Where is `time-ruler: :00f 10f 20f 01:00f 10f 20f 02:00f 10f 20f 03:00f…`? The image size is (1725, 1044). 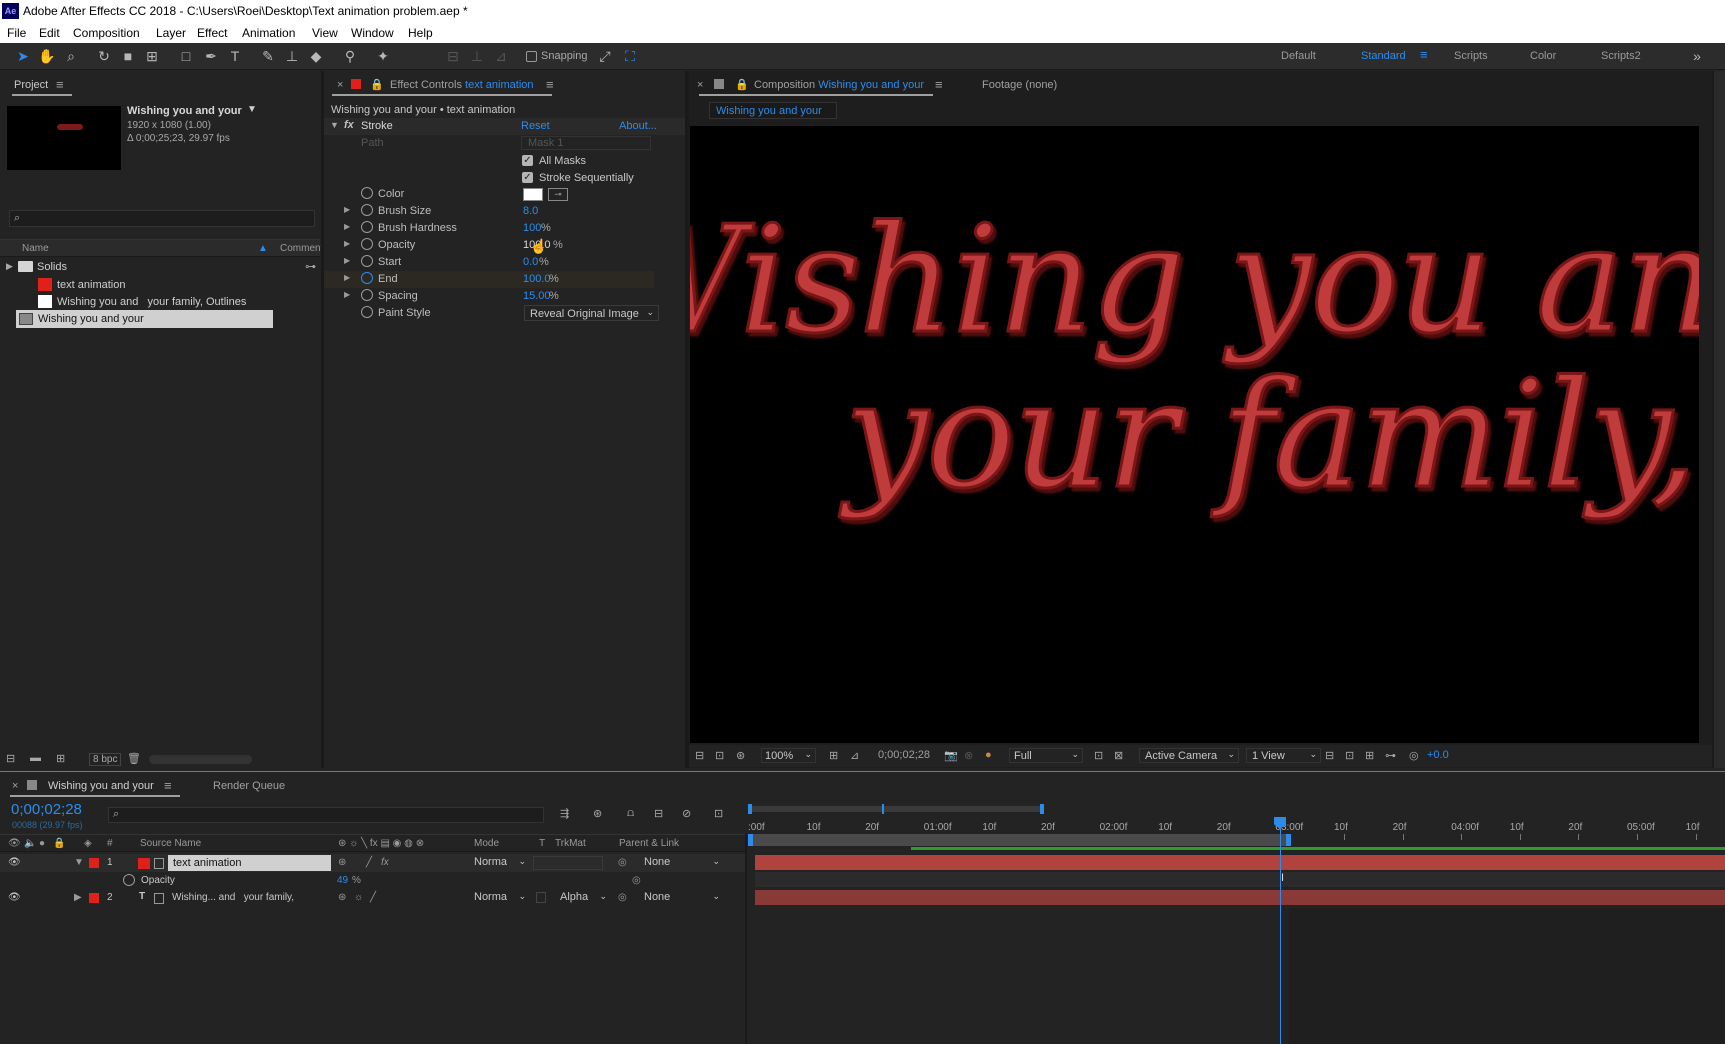 time-ruler: :00f 10f 20f 01:00f 10f 20f 02:00f 10f 20f 03:00f… is located at coordinates (1236, 828).